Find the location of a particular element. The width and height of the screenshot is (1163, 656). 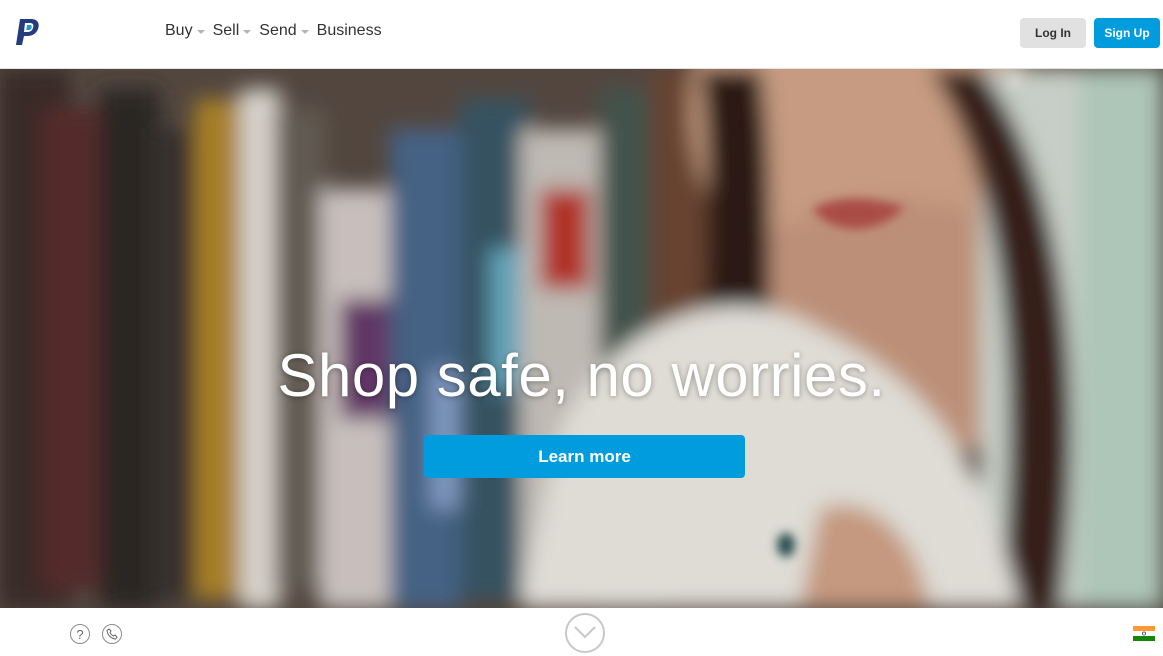

nav-item-sell: Sell is located at coordinates (232, 31).